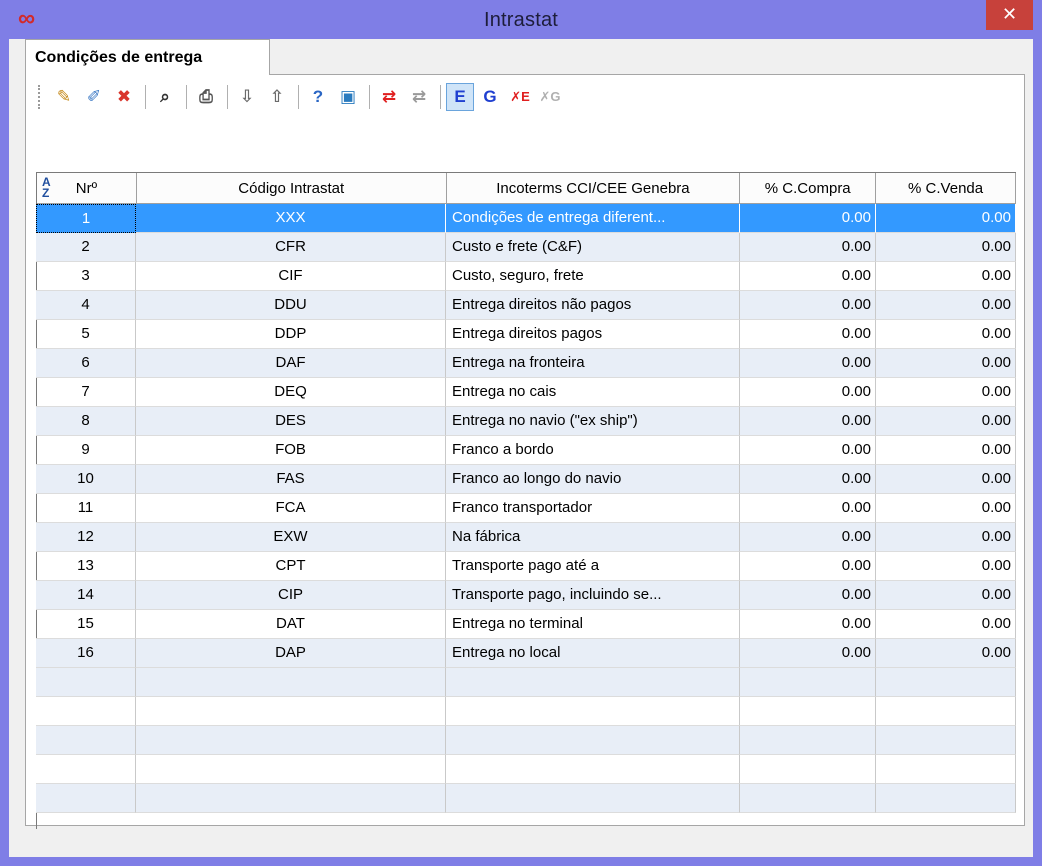 The image size is (1042, 866). Describe the element at coordinates (291, 450) in the screenshot. I see `table-cell: FOB` at that location.